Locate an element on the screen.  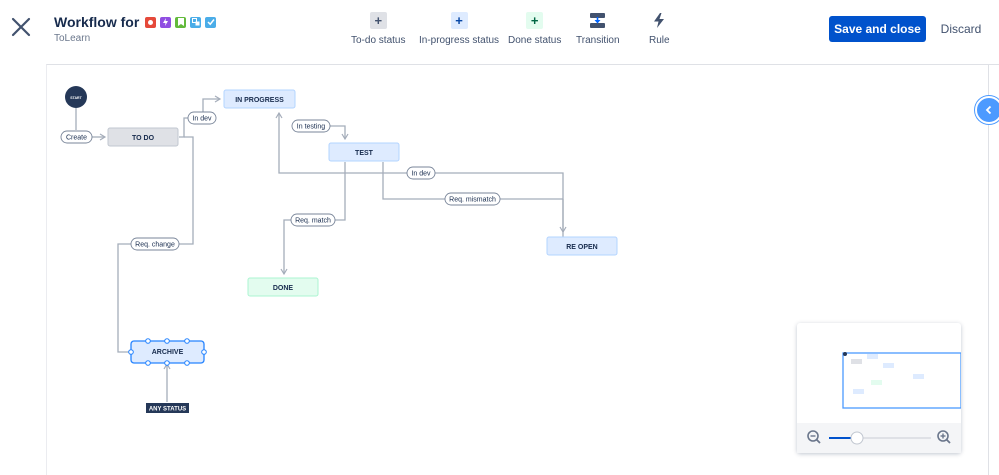
status-node-test: TEST is located at coordinates (364, 152).